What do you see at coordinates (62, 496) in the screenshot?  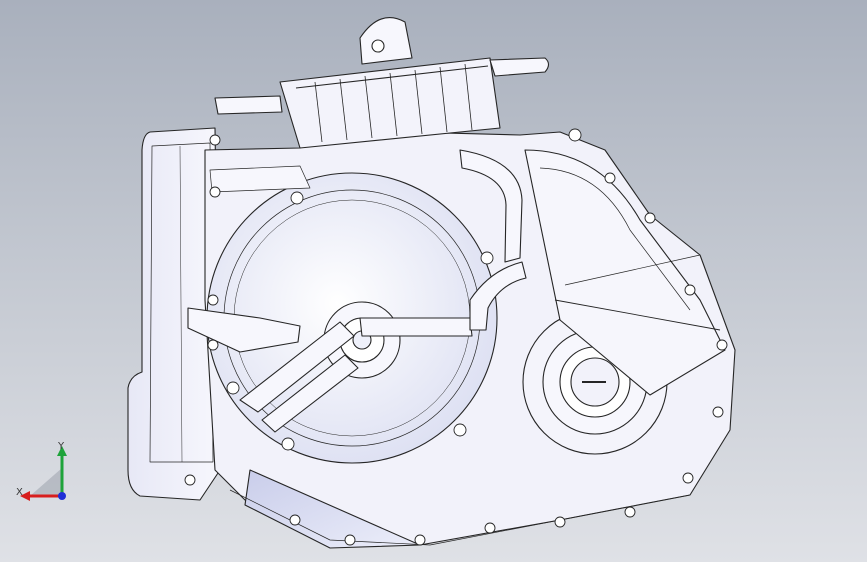 I see `triad-z-axis` at bounding box center [62, 496].